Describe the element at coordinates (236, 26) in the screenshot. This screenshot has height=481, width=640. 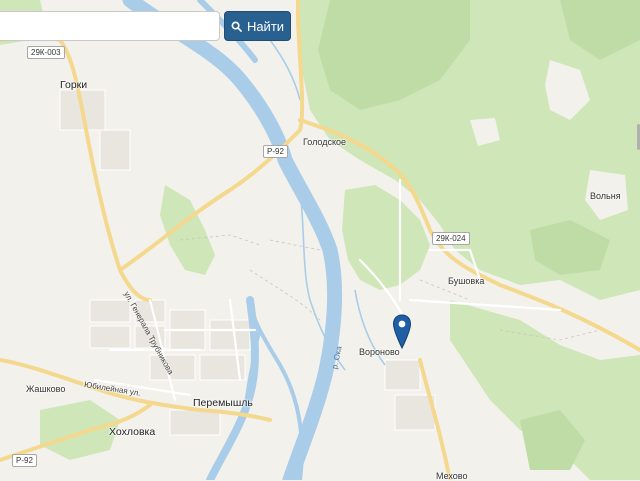
I see `search-icon` at that location.